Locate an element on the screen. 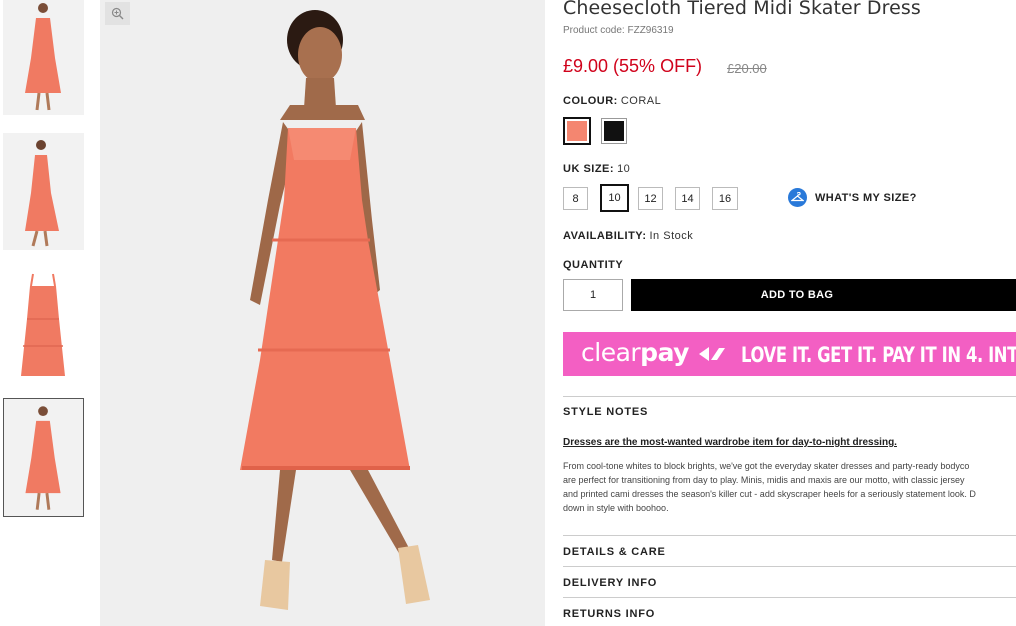 The image size is (1016, 626). swatch-coral is located at coordinates (577, 131).